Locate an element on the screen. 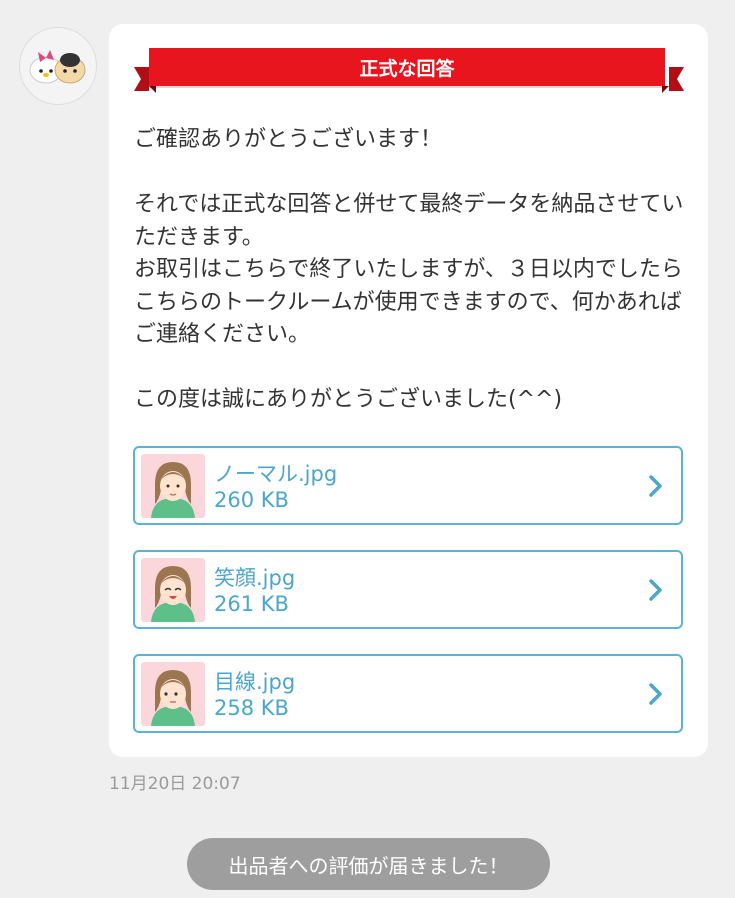 This screenshot has width=735, height=898. avatar-image is located at coordinates (57, 67).